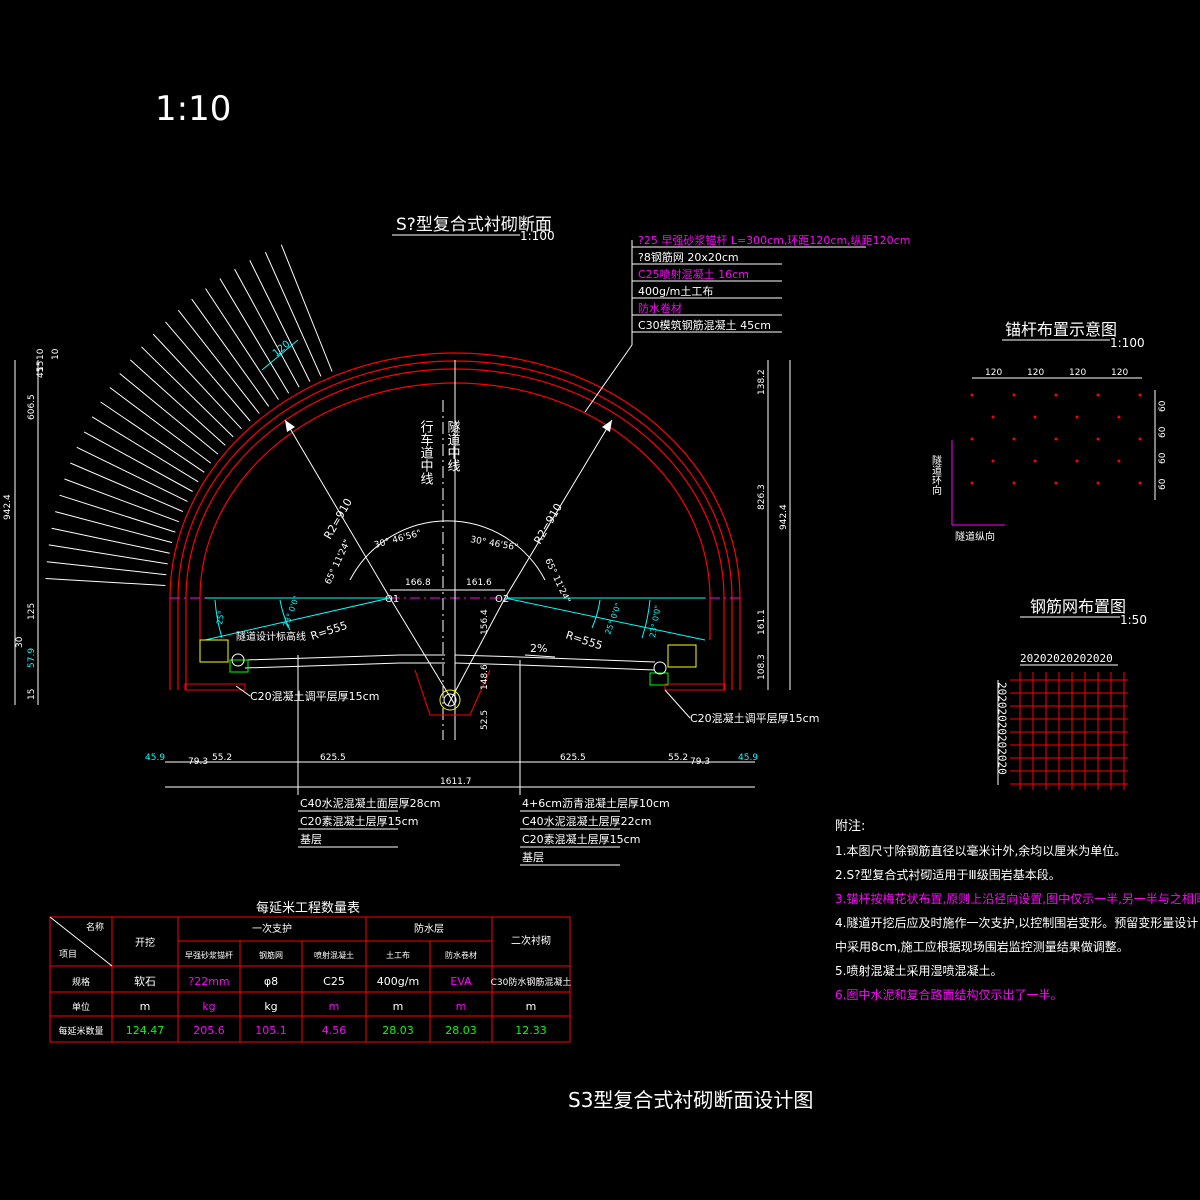 This screenshot has width=1200, height=1200. Describe the element at coordinates (586, 821) in the screenshot. I see `pavement-layer: C40水泥混凝土层厚22cm` at that location.